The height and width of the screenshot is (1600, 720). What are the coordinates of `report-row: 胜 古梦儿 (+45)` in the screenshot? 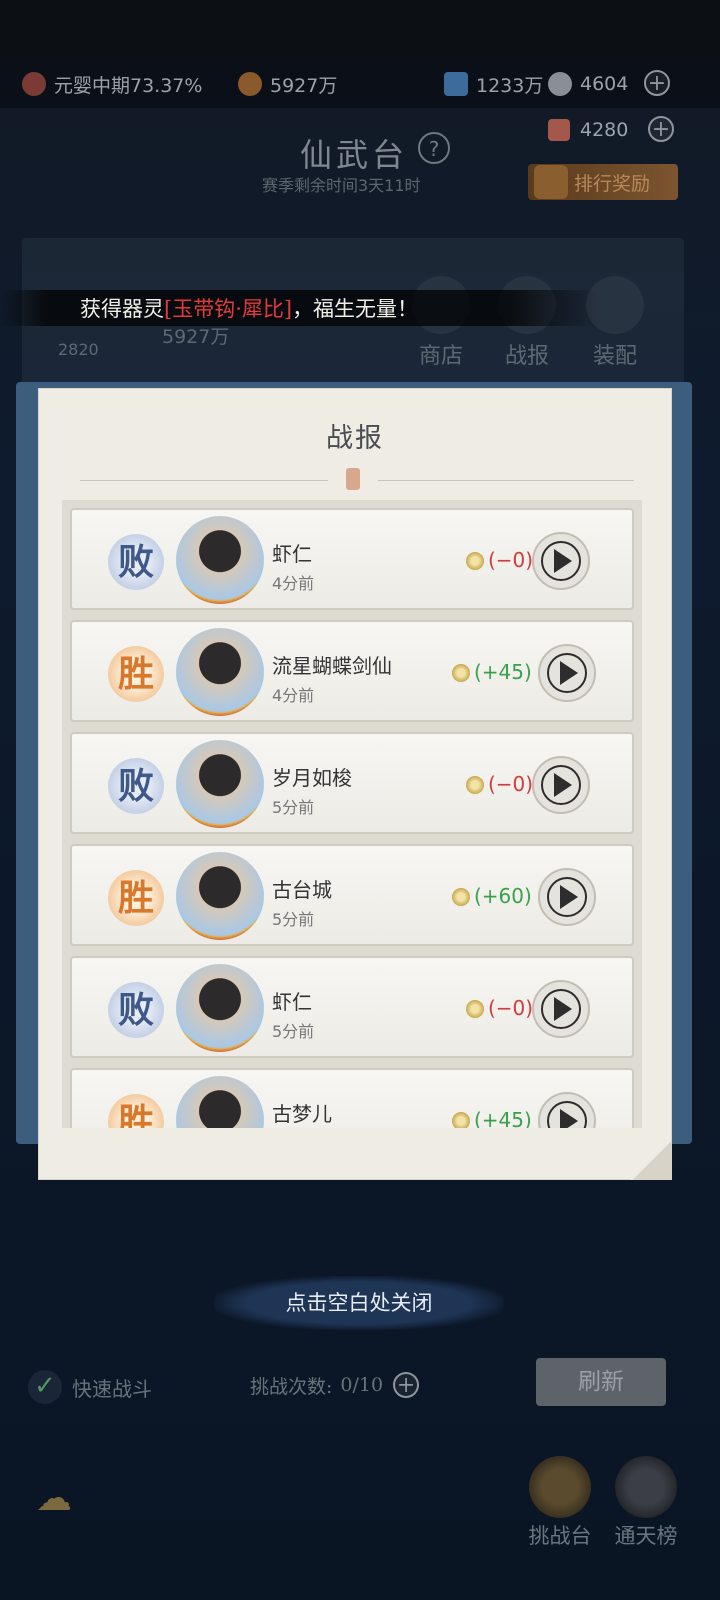 It's located at (352, 1098).